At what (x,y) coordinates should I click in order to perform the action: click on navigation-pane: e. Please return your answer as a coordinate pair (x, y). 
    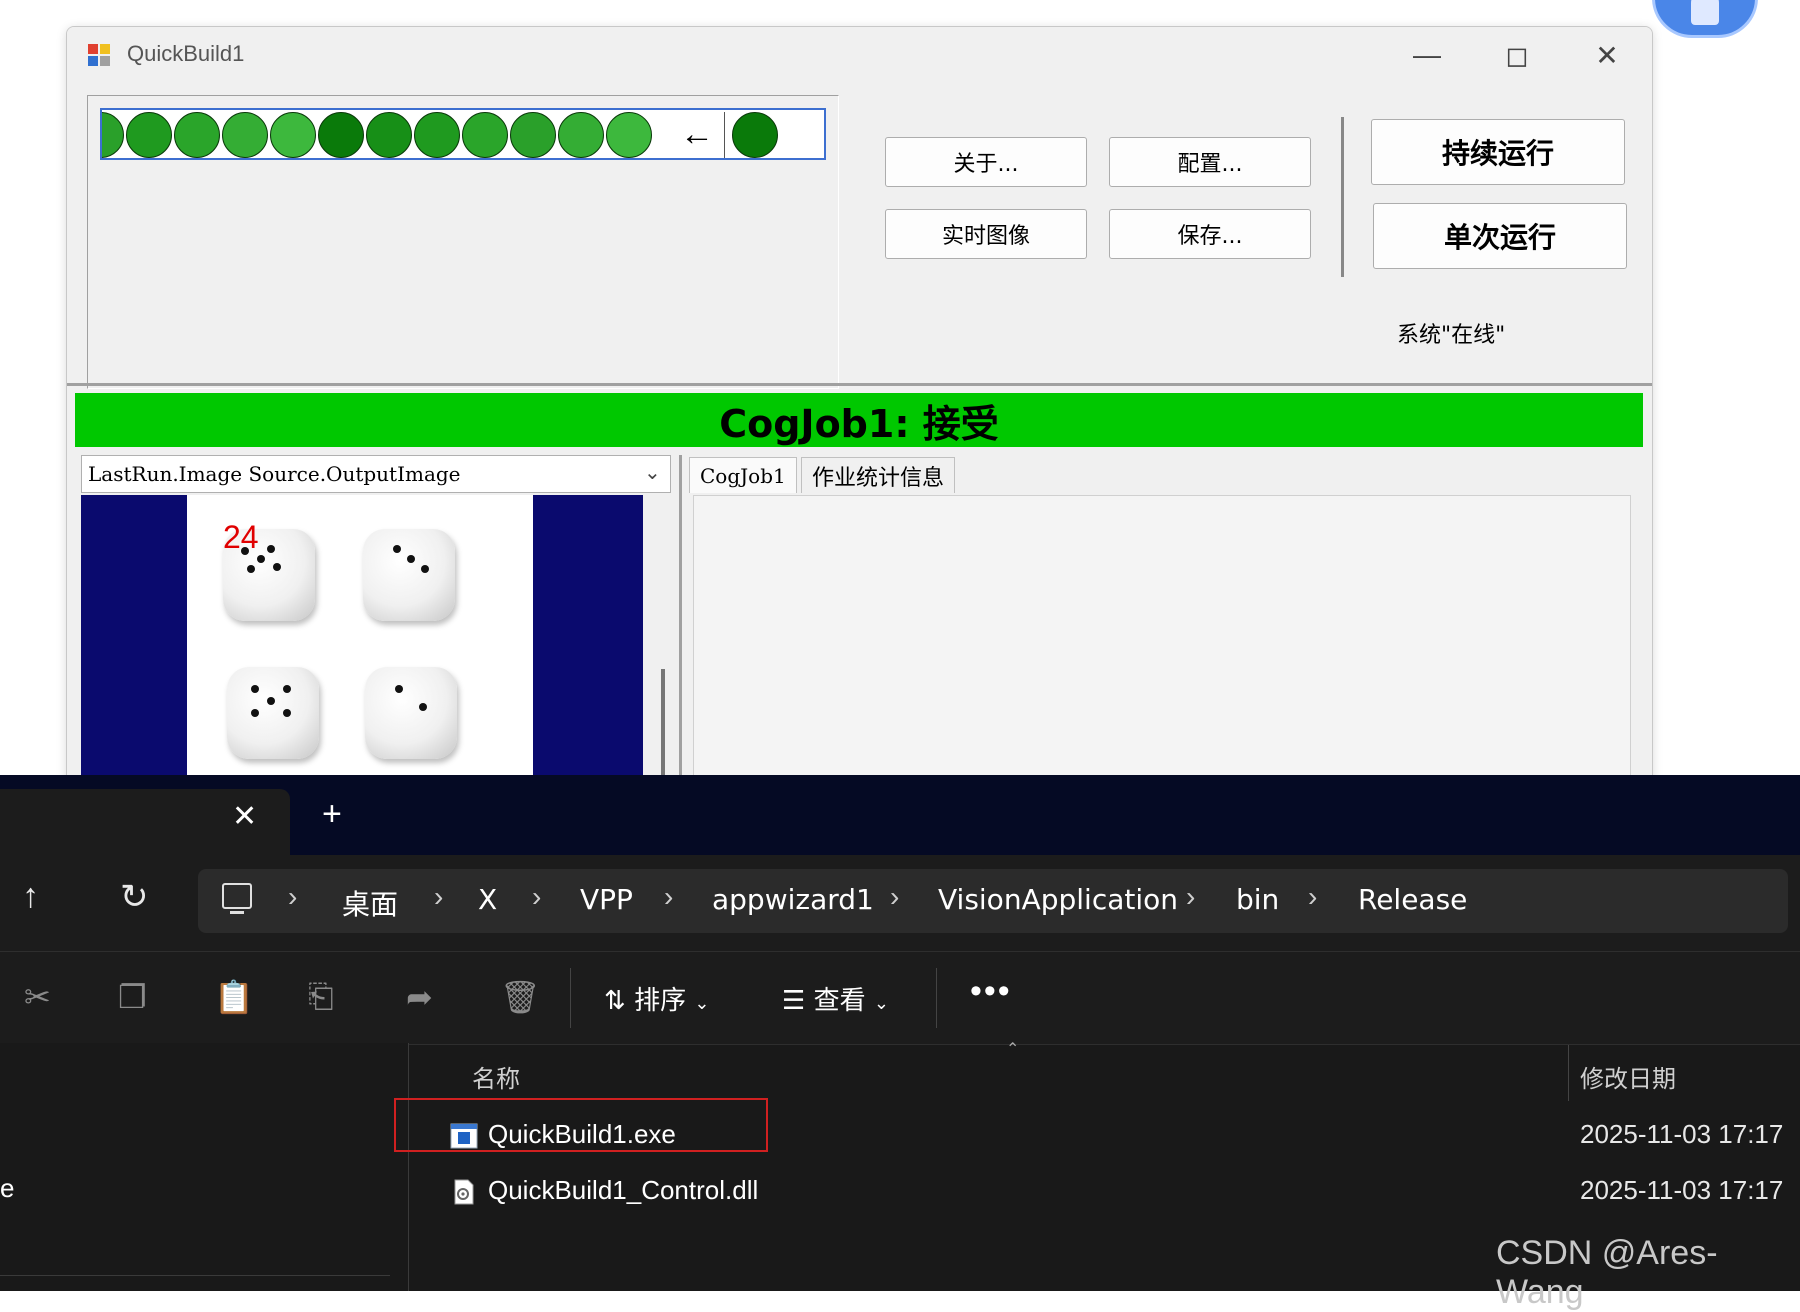
    Looking at the image, I should click on (204, 1167).